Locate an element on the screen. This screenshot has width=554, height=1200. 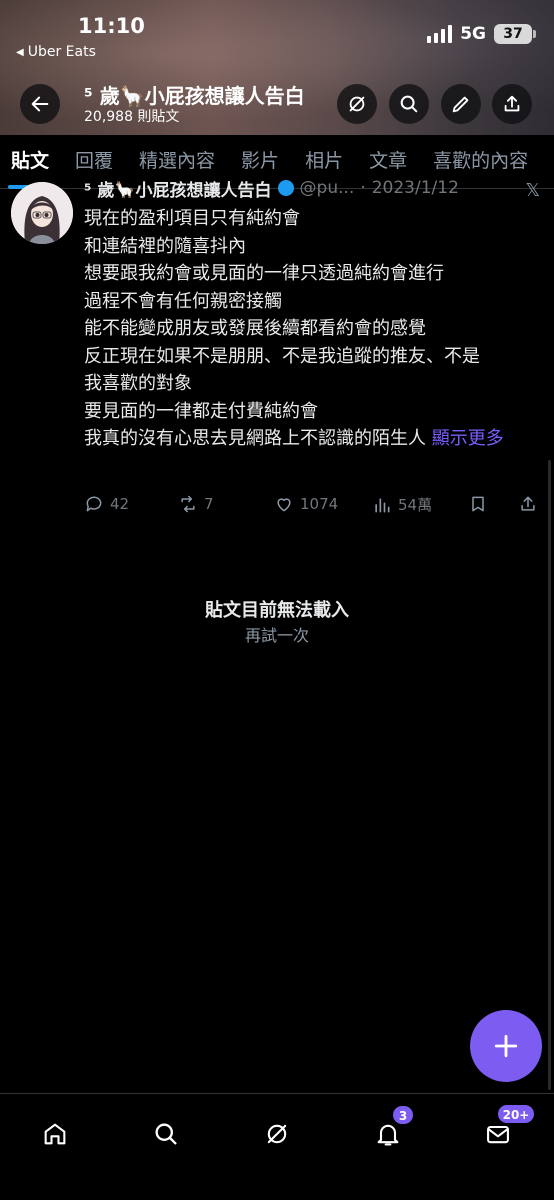
back-to-app-link: ◀ Uber Eats is located at coordinates (56, 52).